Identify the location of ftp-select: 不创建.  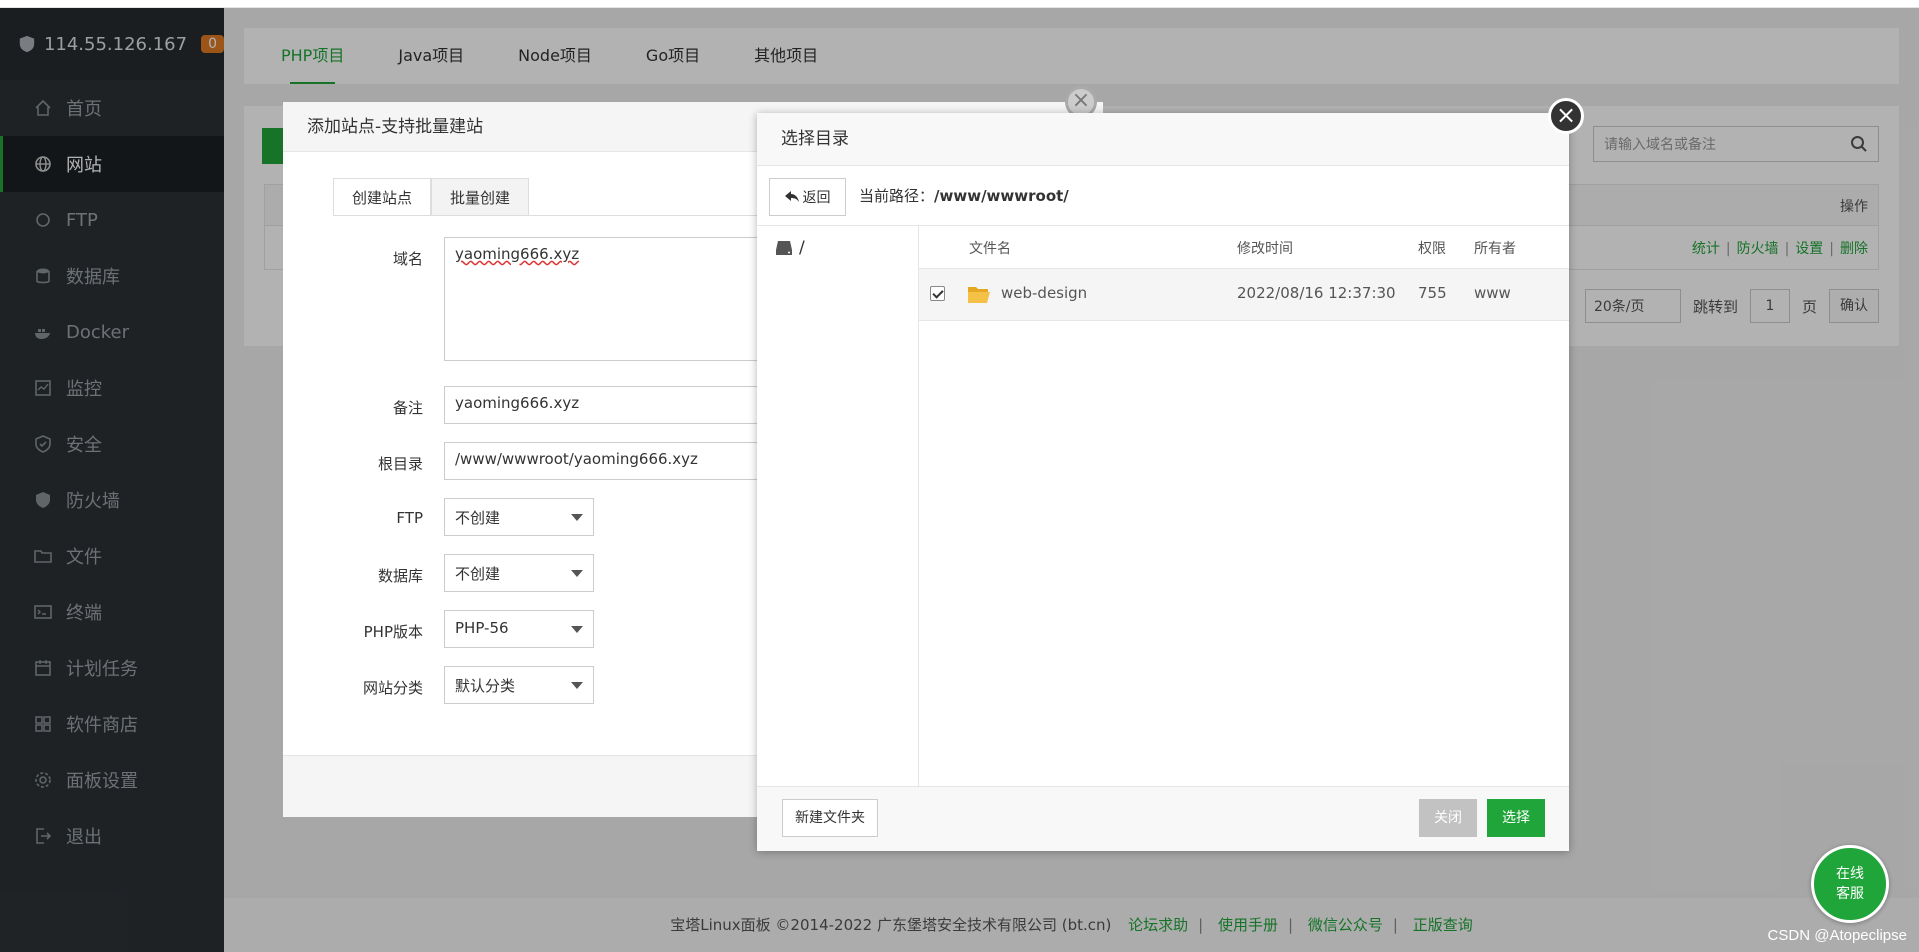
(519, 517).